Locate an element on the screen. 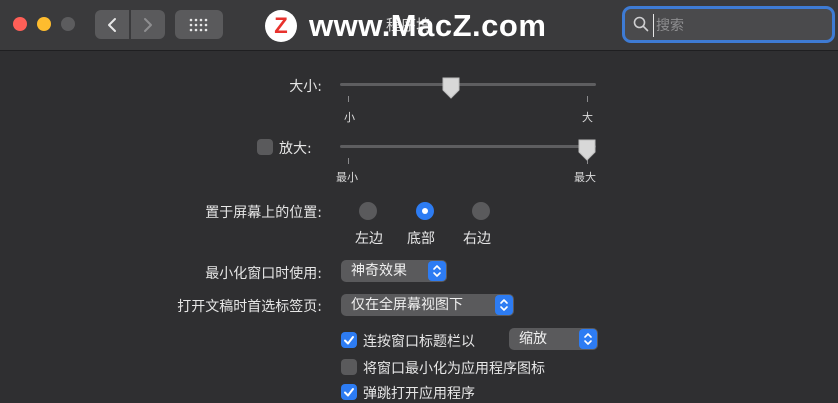 The image size is (838, 403). magnify-slider-track is located at coordinates (468, 146).